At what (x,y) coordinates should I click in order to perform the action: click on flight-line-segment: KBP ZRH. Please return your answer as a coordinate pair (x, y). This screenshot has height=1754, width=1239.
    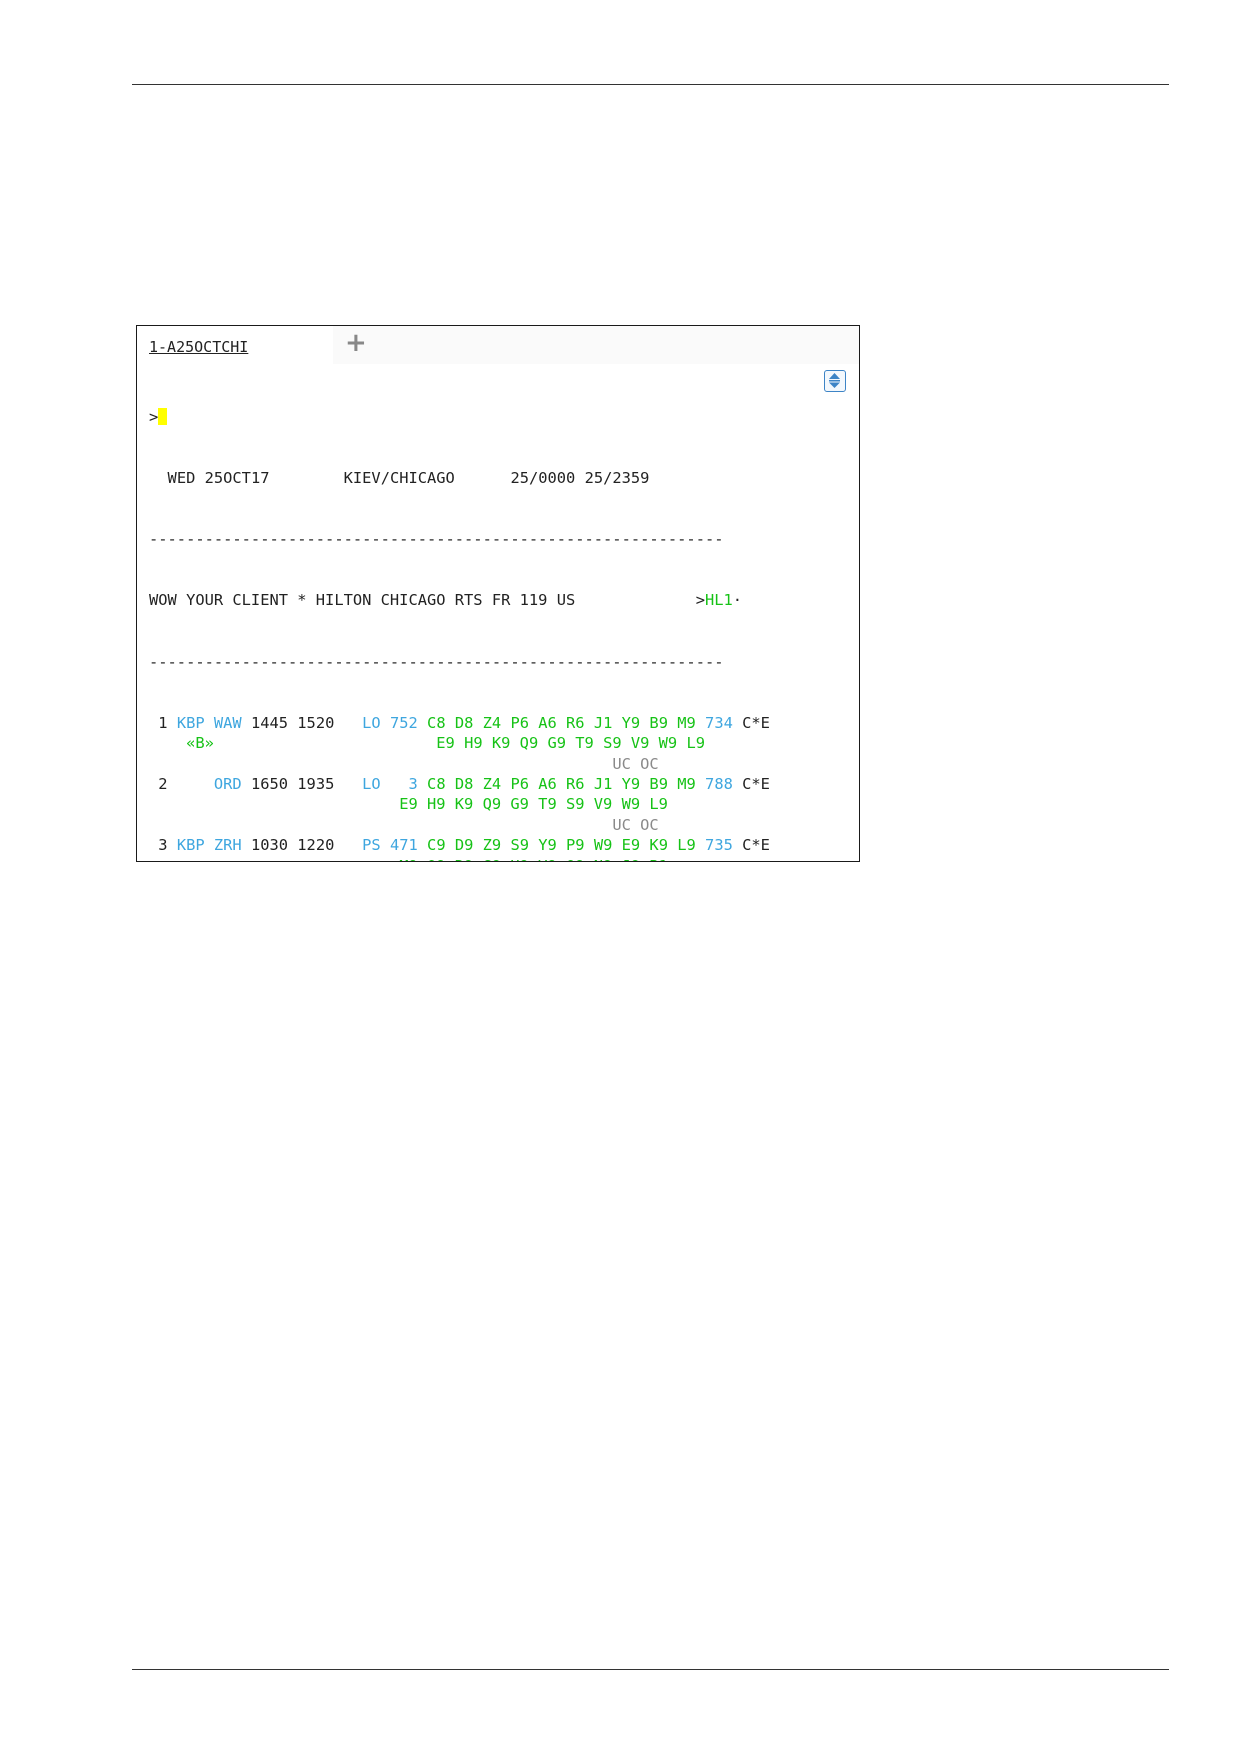
    Looking at the image, I should click on (209, 845).